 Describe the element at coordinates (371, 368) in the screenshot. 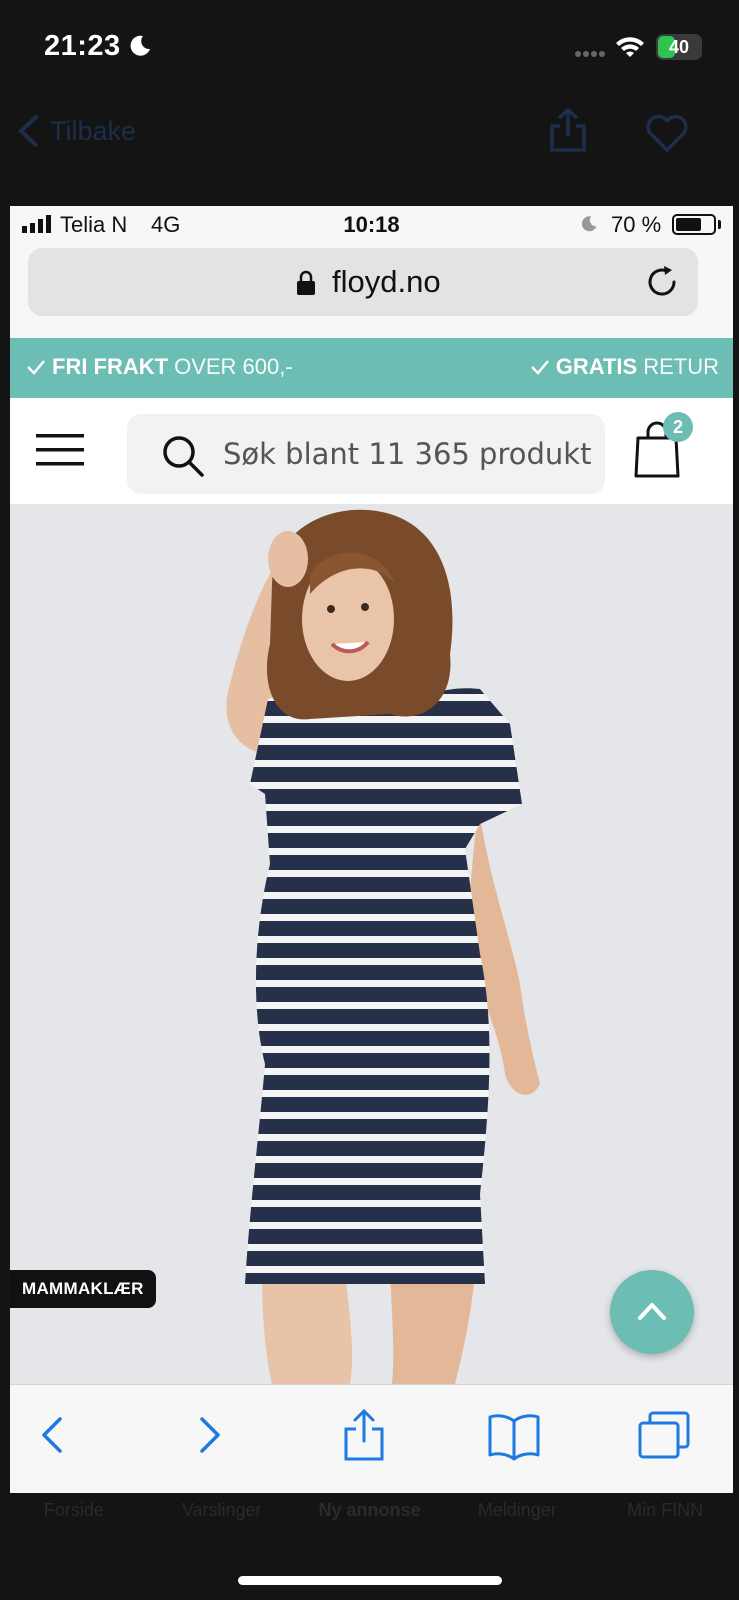

I see `promo-banner: FRI FRAKT OVER 600,- GRATIS RETUR` at that location.